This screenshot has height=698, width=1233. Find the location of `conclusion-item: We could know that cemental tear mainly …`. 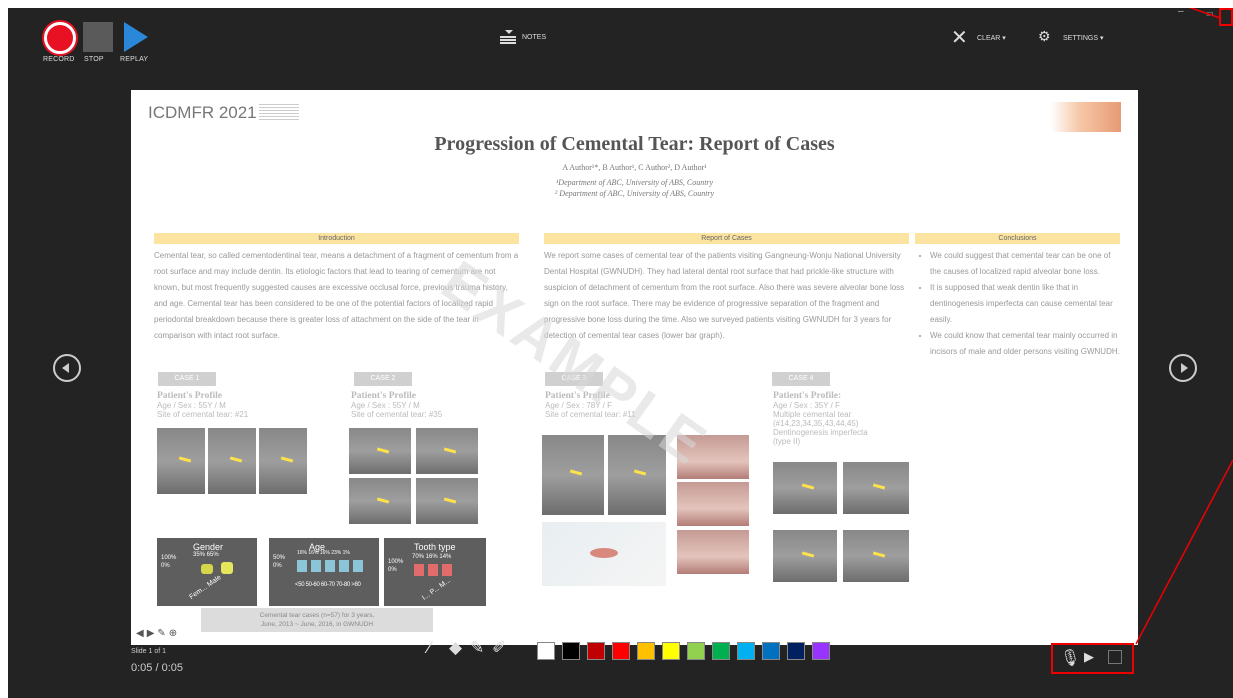

conclusion-item: We could know that cemental tear mainly … is located at coordinates (1025, 344).